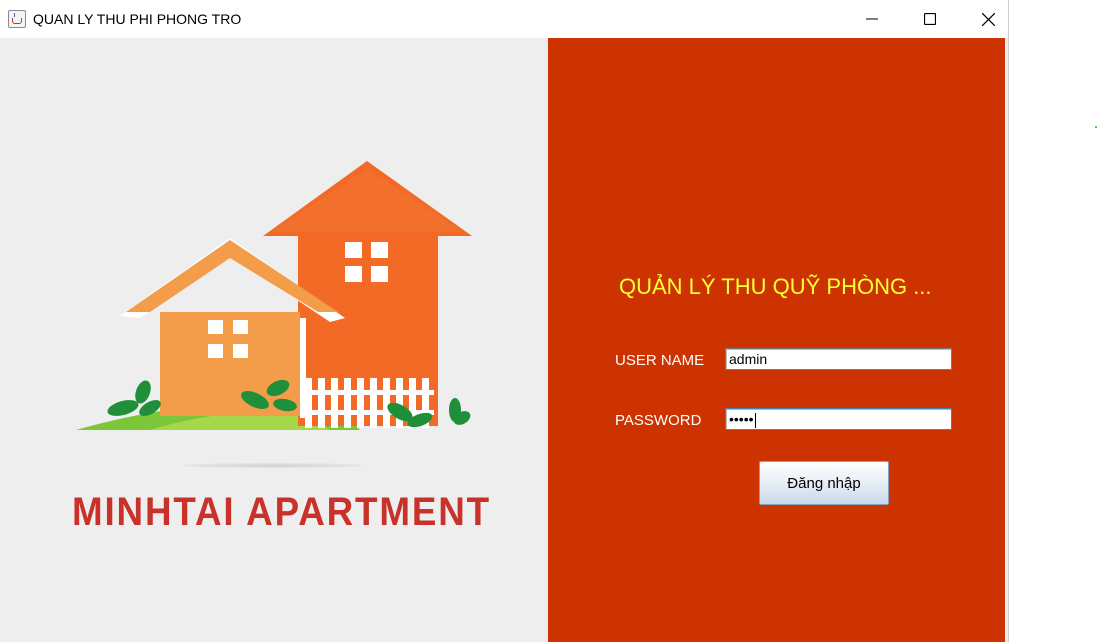 This screenshot has width=1098, height=642. Describe the element at coordinates (137, 19) in the screenshot. I see `window-title: QUAN LY THU PHI PHONG TRO` at that location.